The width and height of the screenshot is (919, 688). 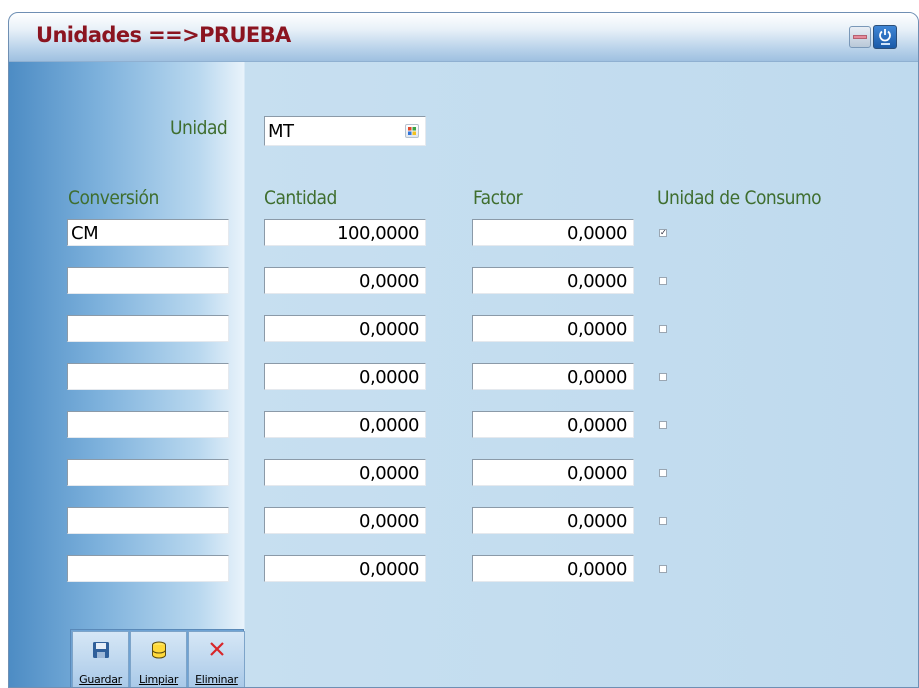 I want to click on guardar-button: Guardar, so click(x=100, y=659).